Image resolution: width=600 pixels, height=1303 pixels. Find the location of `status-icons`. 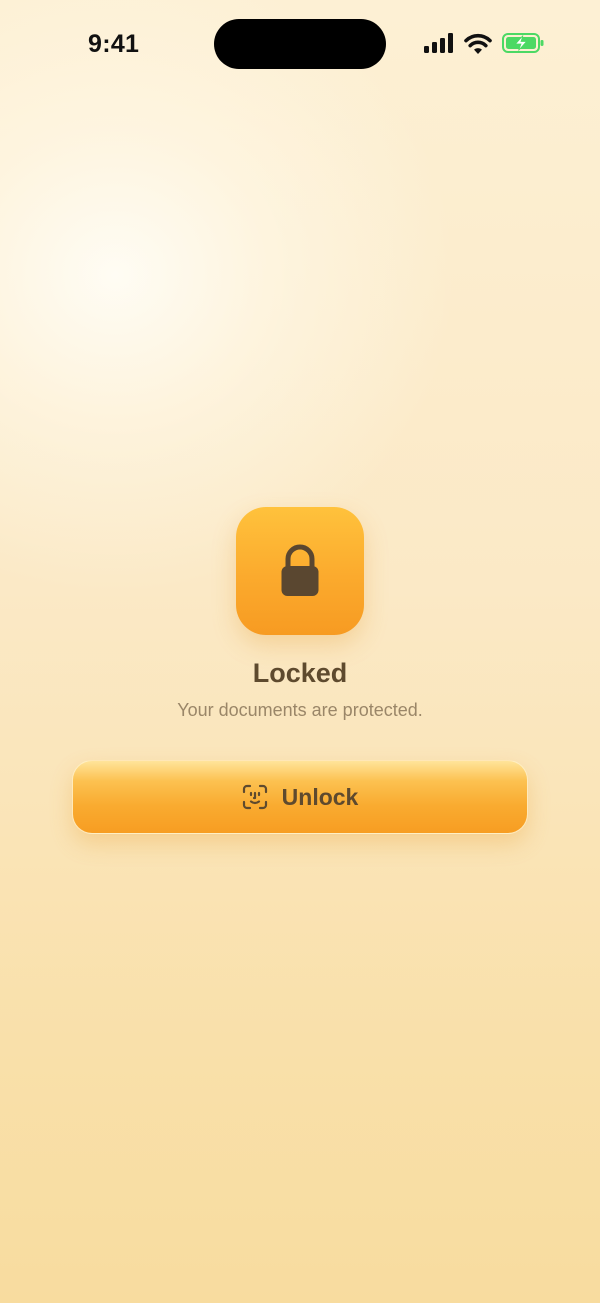

status-icons is located at coordinates (484, 43).